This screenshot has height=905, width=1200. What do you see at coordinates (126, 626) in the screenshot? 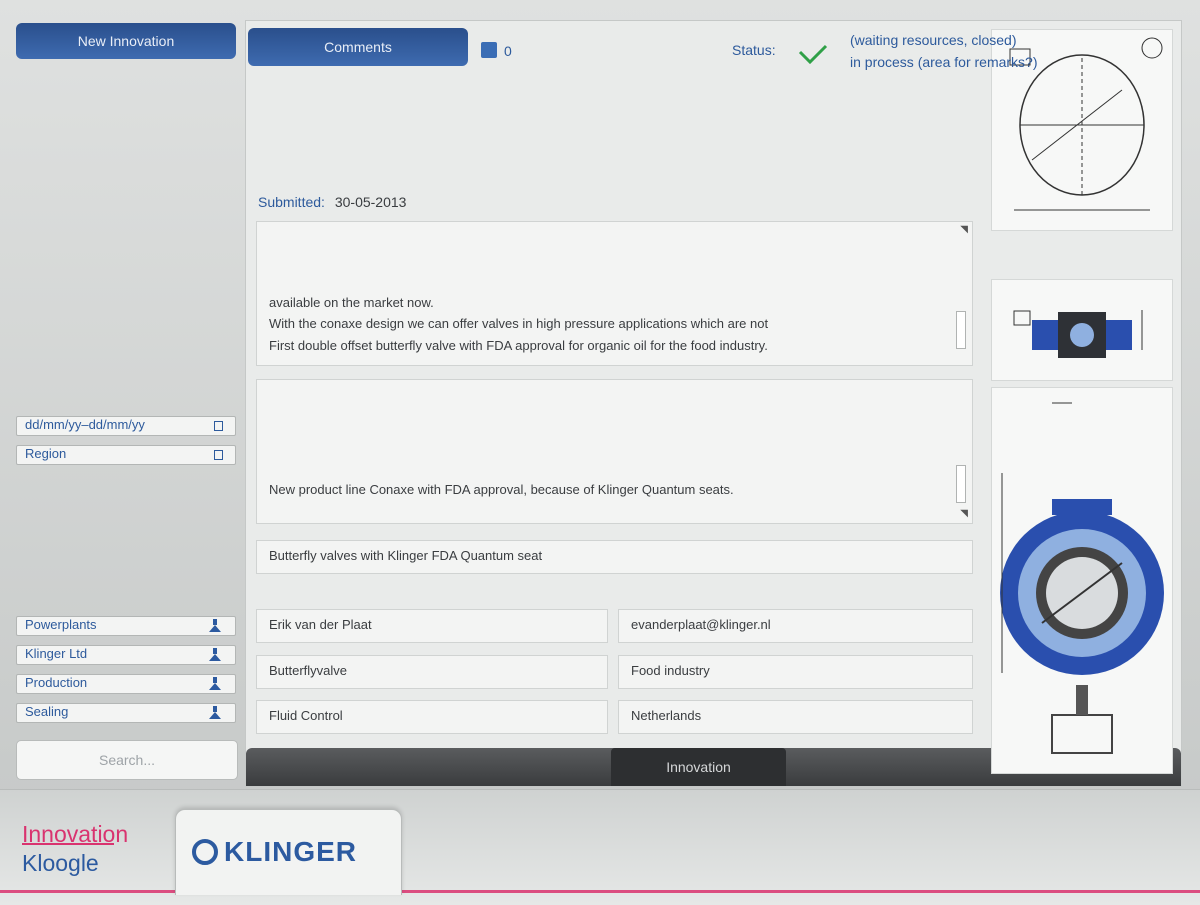
I see `category-filter-powerplants: Powerplants` at bounding box center [126, 626].